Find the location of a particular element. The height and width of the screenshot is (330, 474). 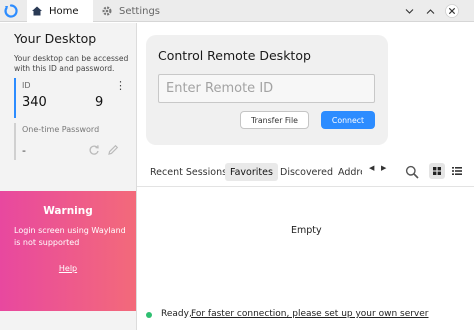

tab-home: Home is located at coordinates (60, 11).